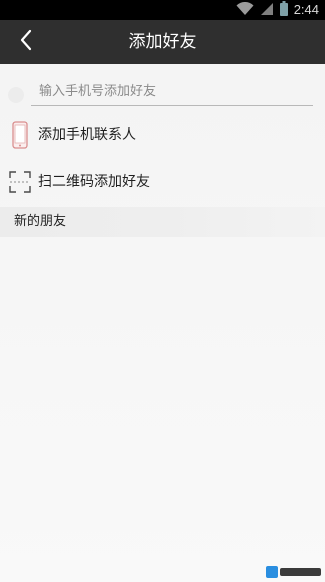 This screenshot has height=582, width=325. I want to click on page-title: 添加好友, so click(162, 42).